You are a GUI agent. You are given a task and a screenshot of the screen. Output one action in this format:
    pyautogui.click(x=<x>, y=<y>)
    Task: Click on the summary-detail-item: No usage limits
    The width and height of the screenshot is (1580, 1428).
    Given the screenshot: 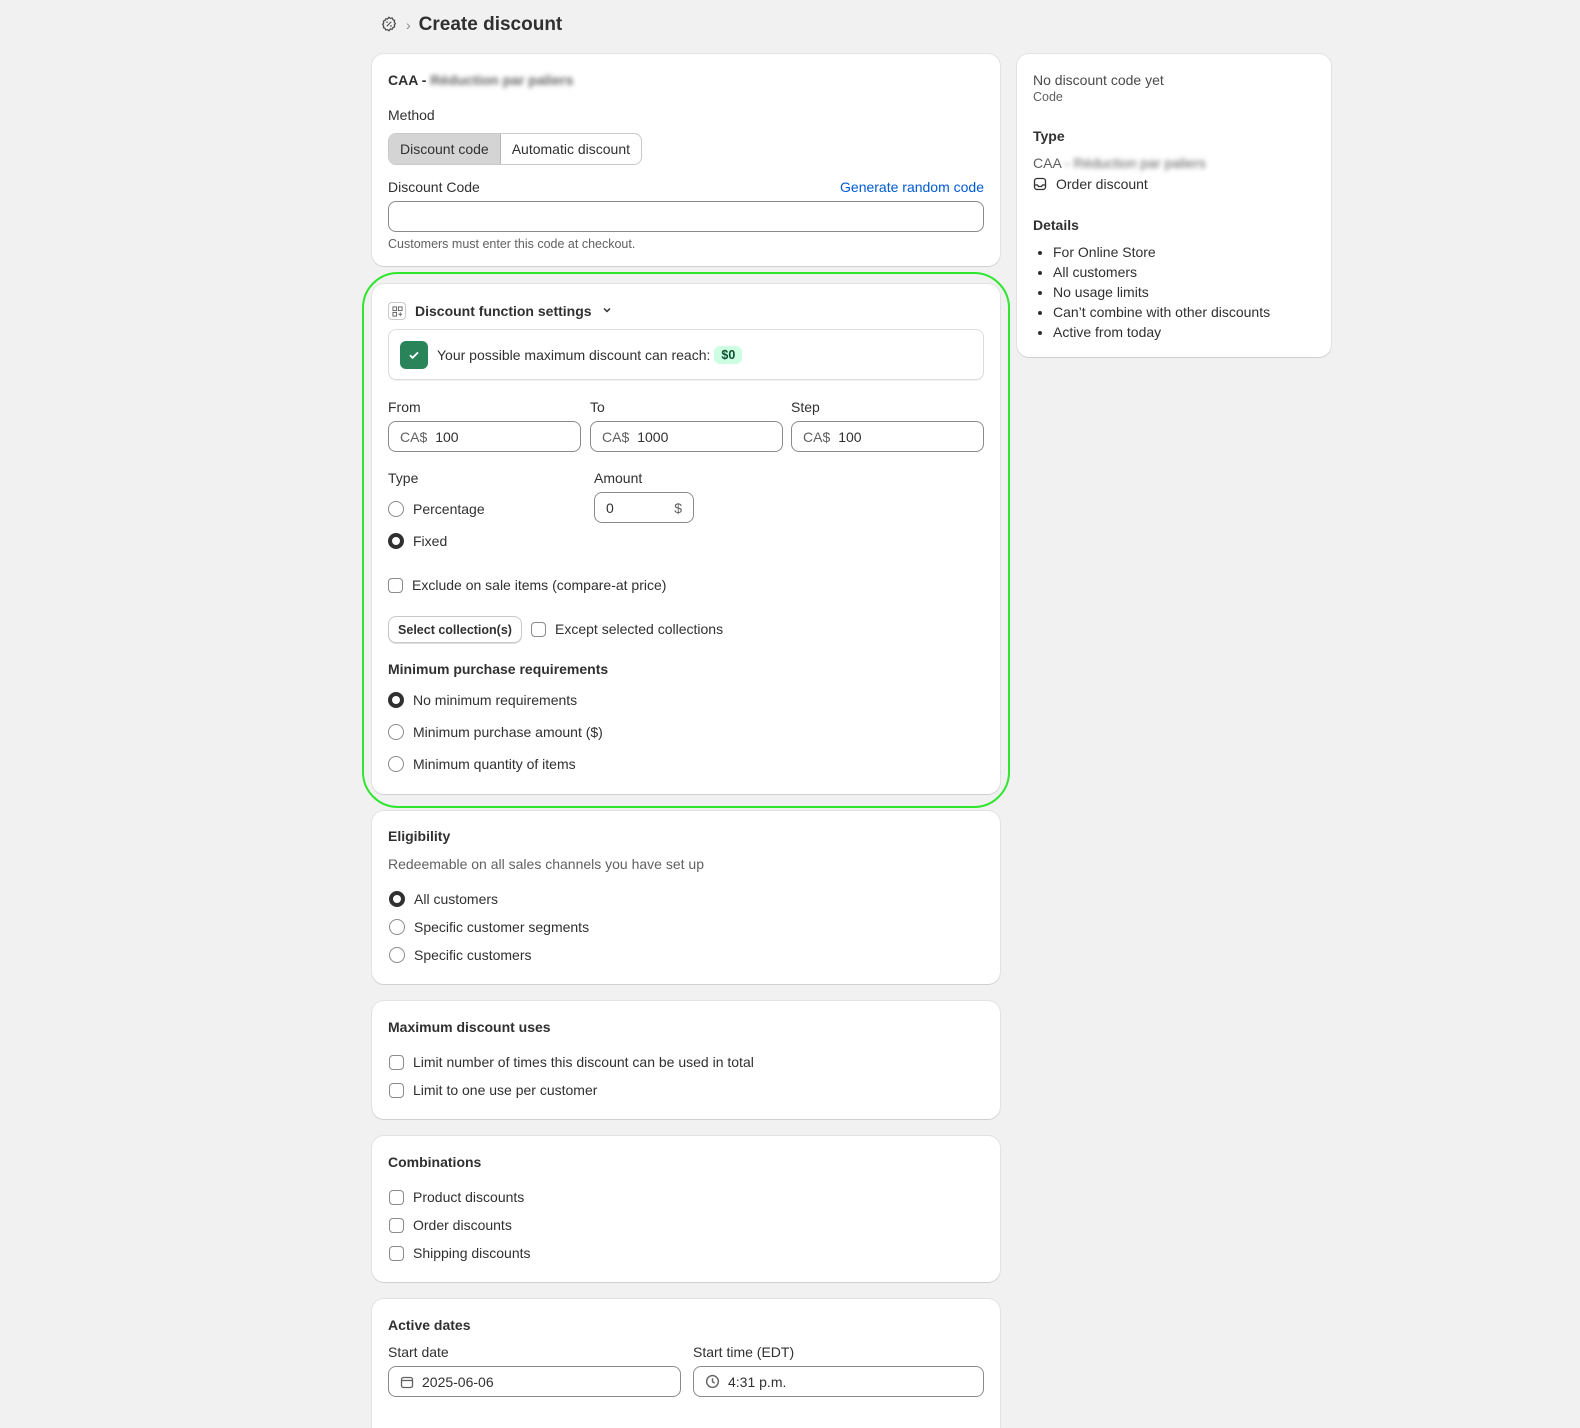 What is the action you would take?
    pyautogui.click(x=1161, y=292)
    